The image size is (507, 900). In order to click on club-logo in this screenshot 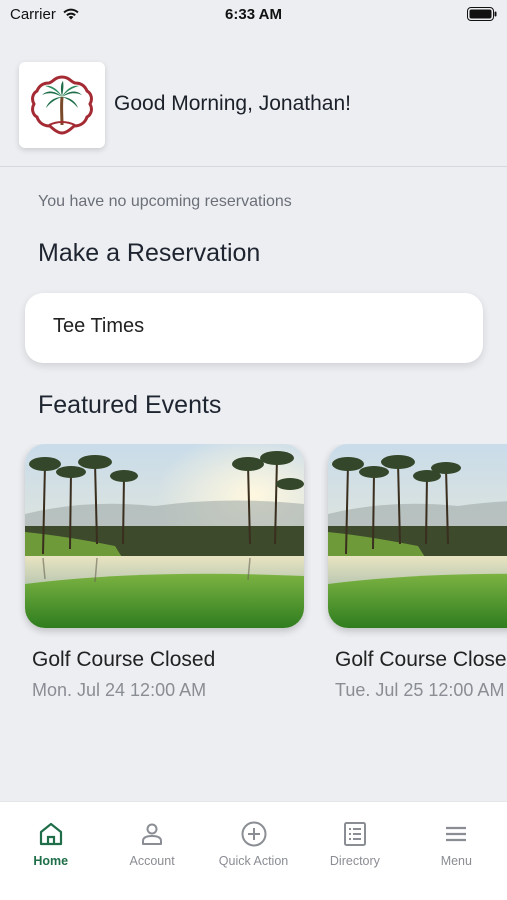, I will do `click(62, 105)`.